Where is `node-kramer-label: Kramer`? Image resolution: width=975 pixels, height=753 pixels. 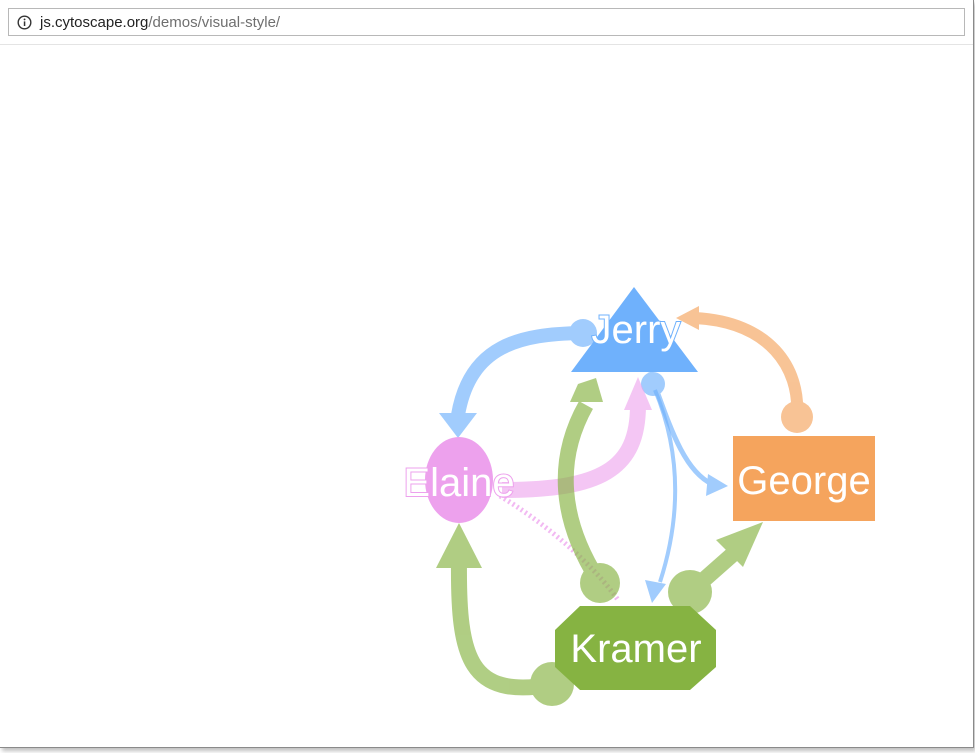
node-kramer-label: Kramer is located at coordinates (635, 649).